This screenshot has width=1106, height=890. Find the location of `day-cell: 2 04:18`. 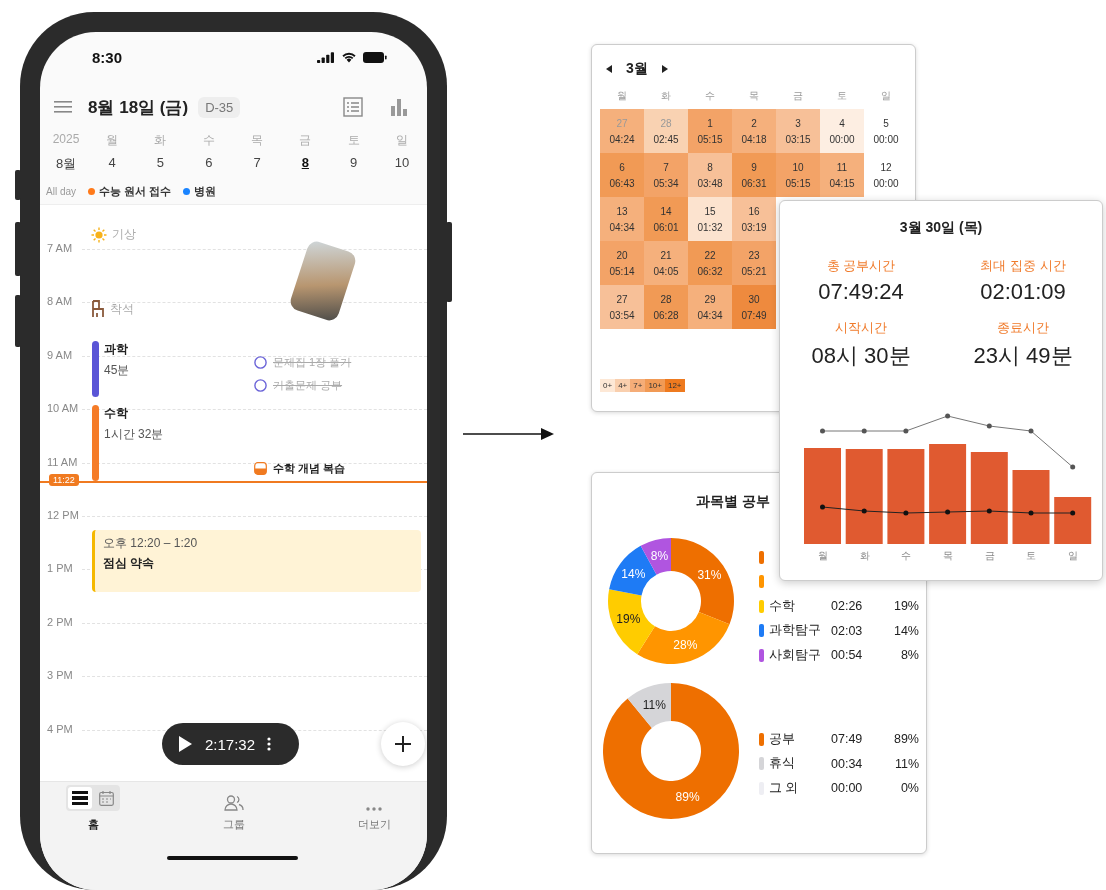

day-cell: 2 04:18 is located at coordinates (754, 131).